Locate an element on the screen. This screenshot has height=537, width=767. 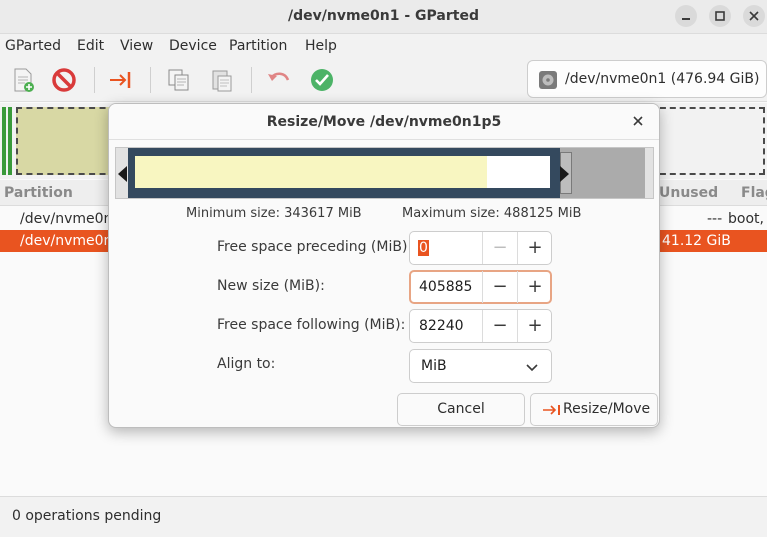
new-size-value: 405885 is located at coordinates (445, 287).